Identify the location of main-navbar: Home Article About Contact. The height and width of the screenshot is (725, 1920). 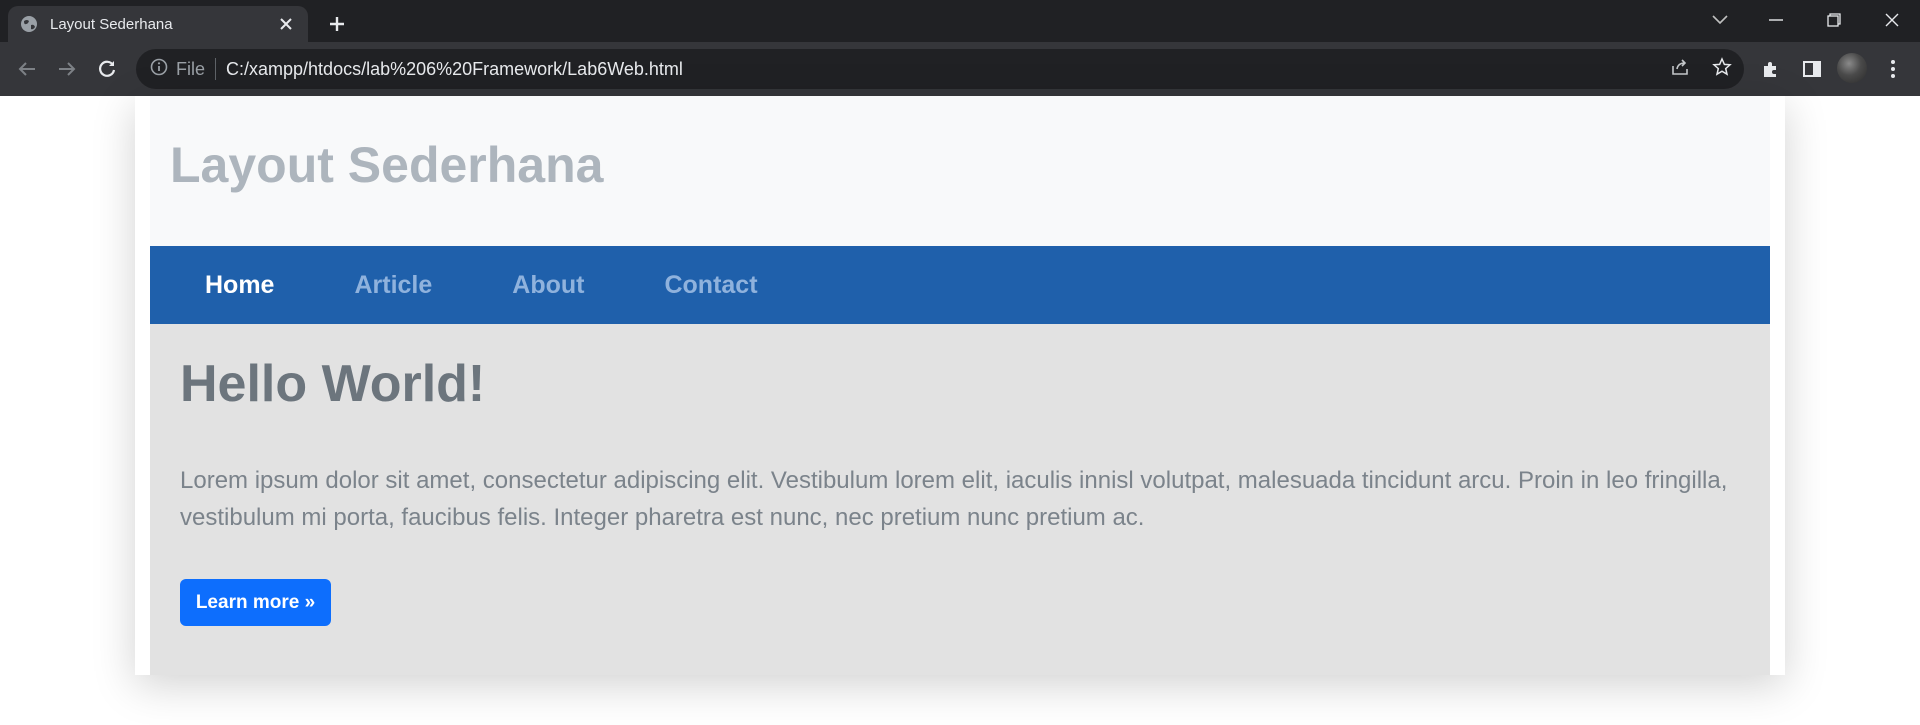
(960, 285).